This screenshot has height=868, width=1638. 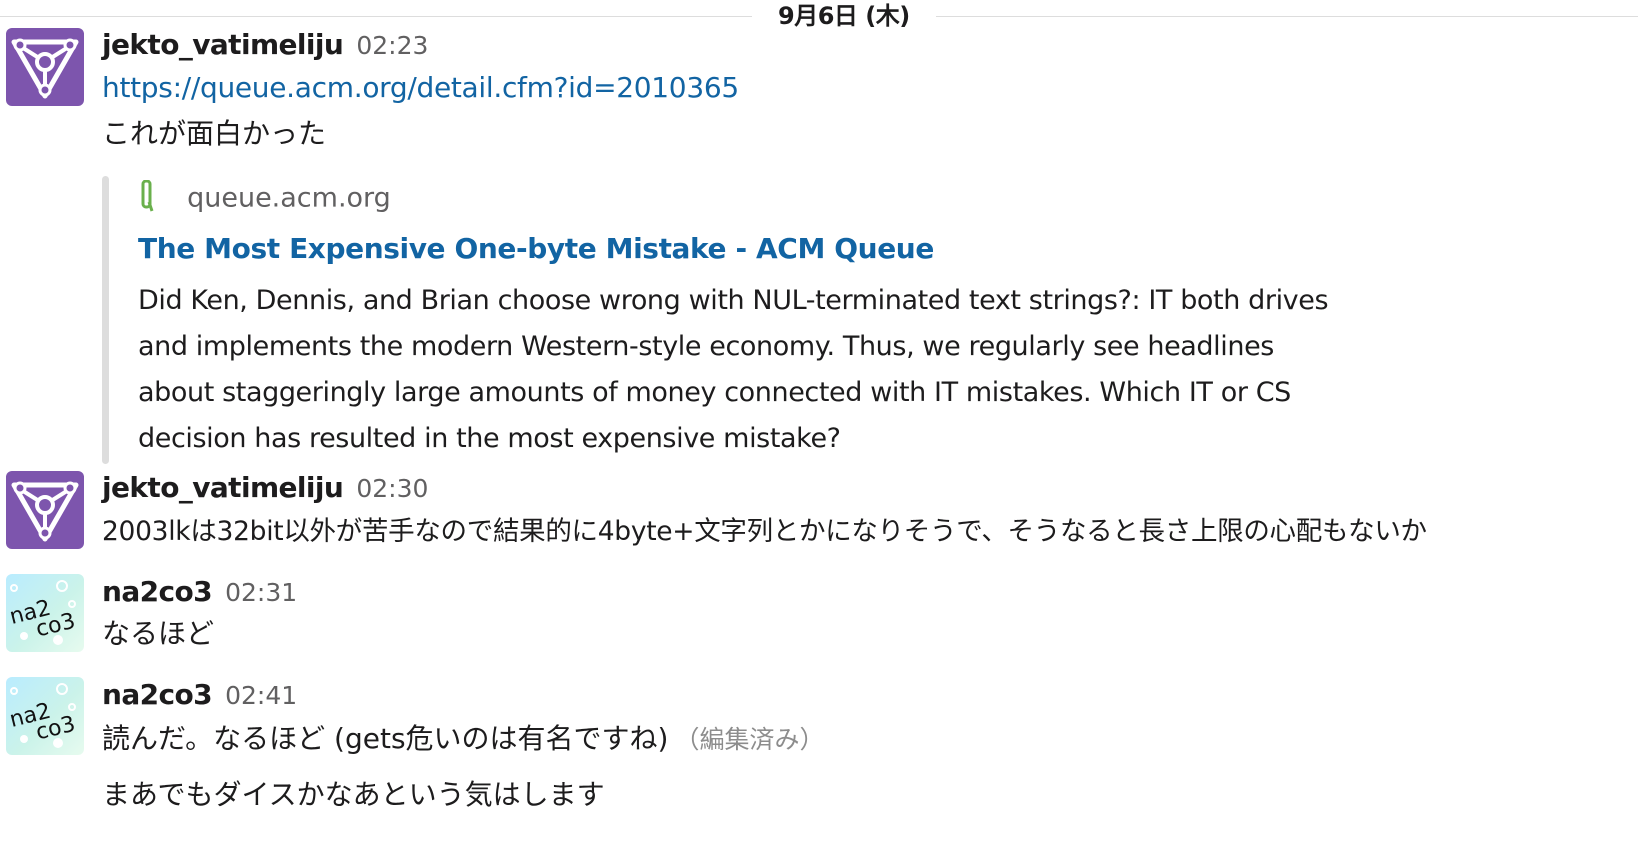 I want to click on quote-bar, so click(x=105, y=320).